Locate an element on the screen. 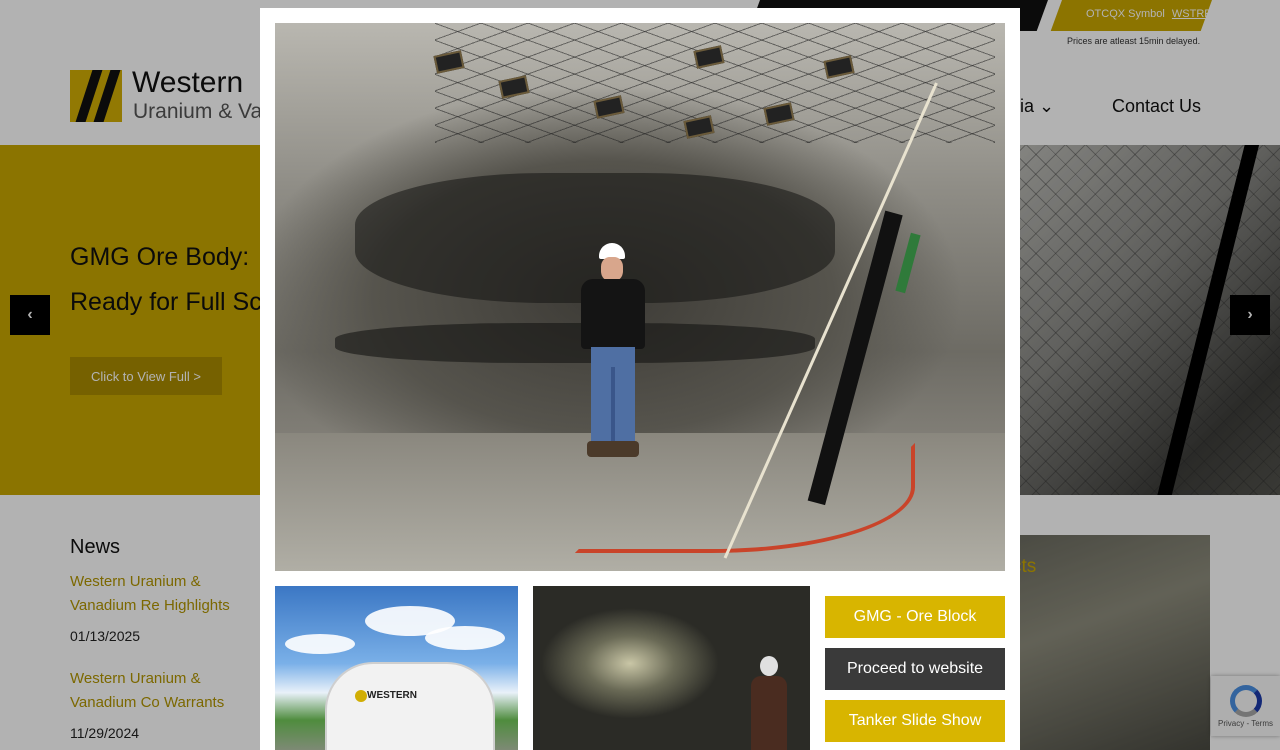 This screenshot has width=1280, height=750. modal-thumb-tanker: WESTERN is located at coordinates (396, 668).